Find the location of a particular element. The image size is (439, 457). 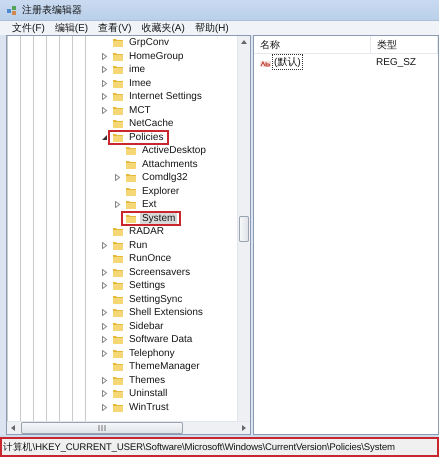

tree-item: GrpConv is located at coordinates (142, 43).